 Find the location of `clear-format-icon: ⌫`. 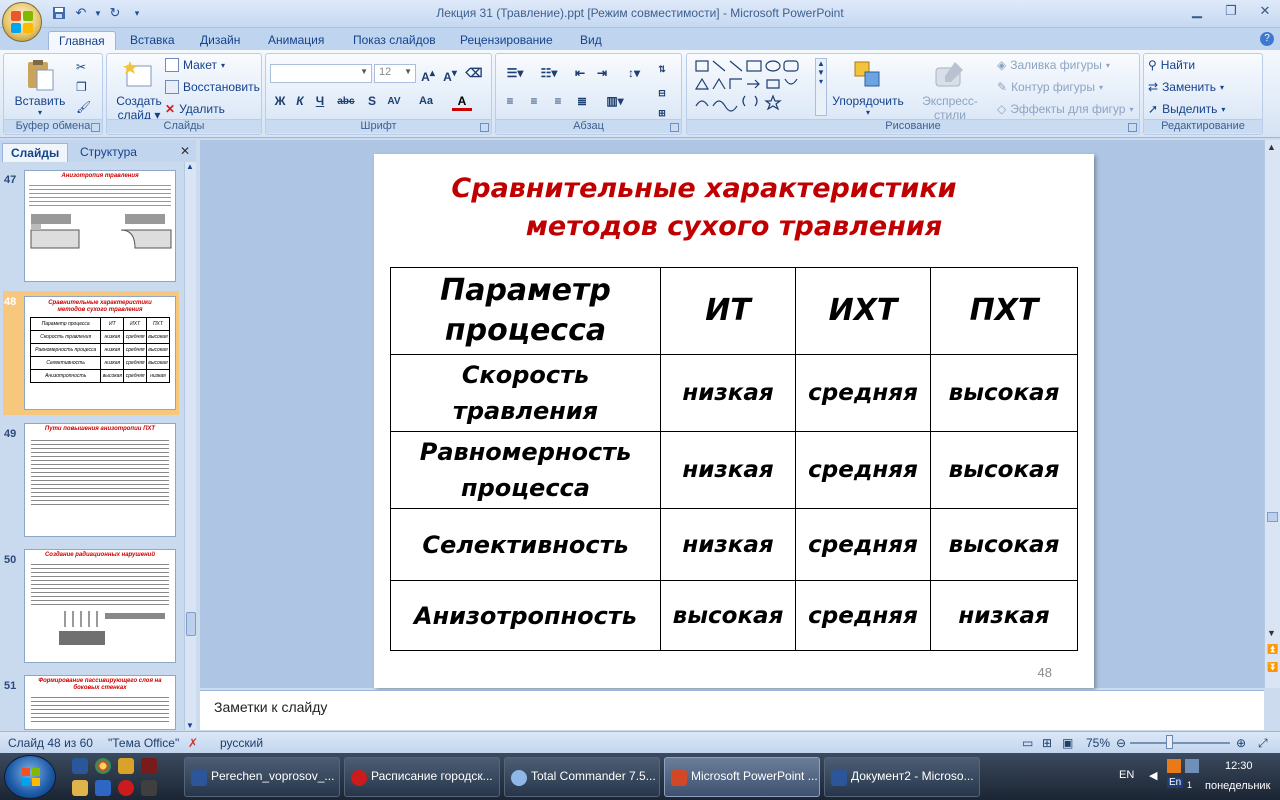

clear-format-icon: ⌫ is located at coordinates (474, 73).